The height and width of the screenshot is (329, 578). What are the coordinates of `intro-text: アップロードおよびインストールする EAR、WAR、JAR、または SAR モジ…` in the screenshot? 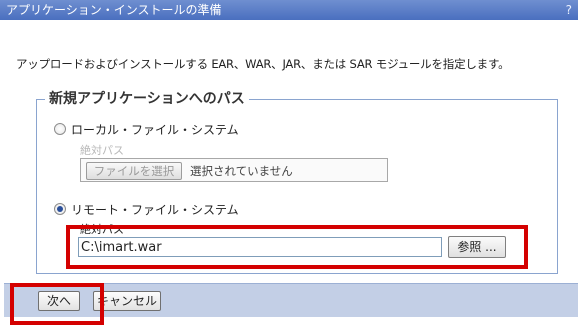 It's located at (263, 64).